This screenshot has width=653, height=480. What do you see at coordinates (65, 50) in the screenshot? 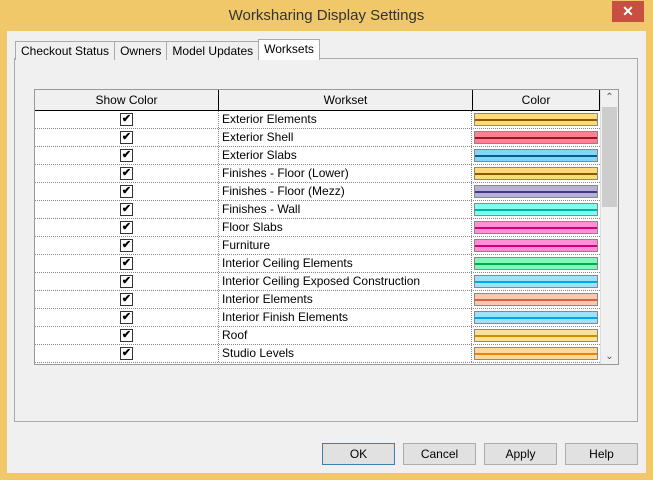
I see `tab-checkout-status: Checkout Status` at bounding box center [65, 50].